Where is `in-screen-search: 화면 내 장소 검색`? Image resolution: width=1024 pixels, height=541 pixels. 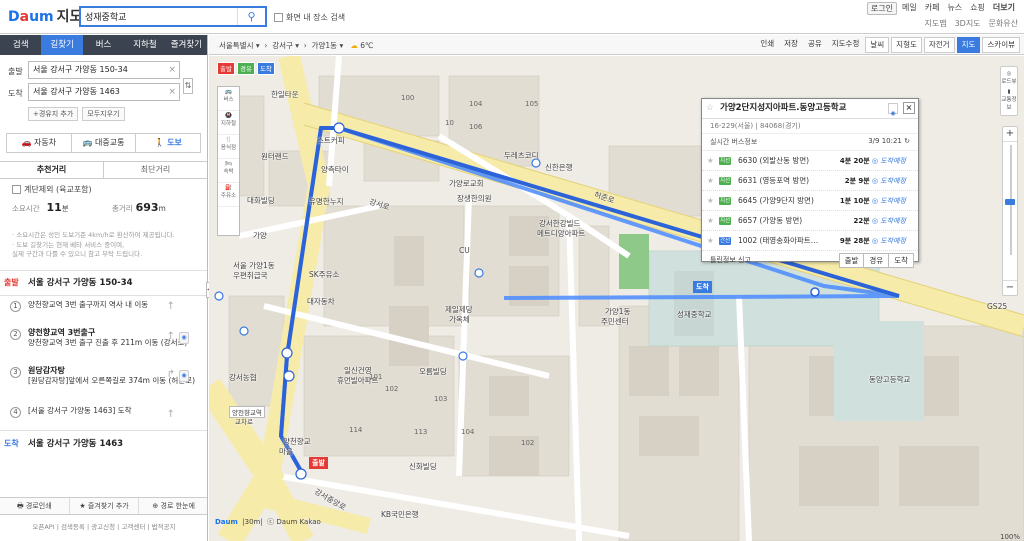
in-screen-search: 화면 내 장소 검색 is located at coordinates (309, 17).